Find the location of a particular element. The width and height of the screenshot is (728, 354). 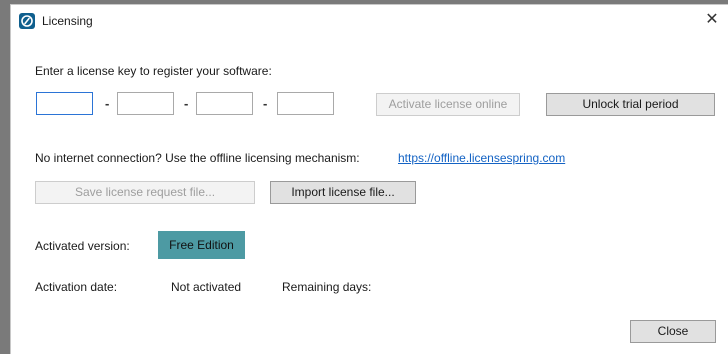

app-icon is located at coordinates (27, 21).